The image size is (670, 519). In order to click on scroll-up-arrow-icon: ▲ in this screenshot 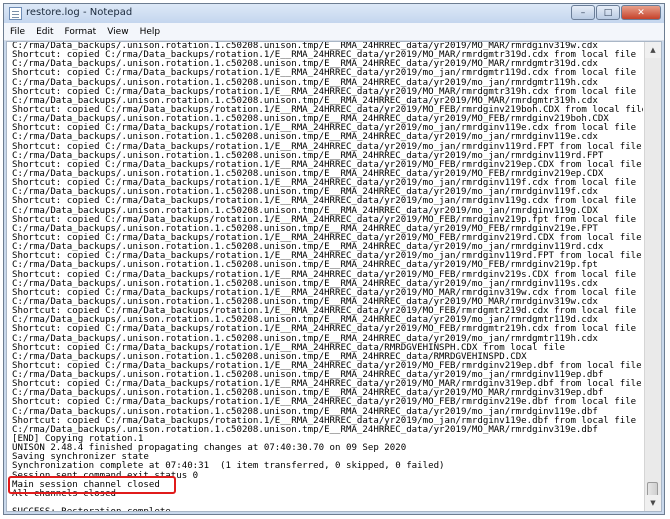, I will do `click(653, 50)`.